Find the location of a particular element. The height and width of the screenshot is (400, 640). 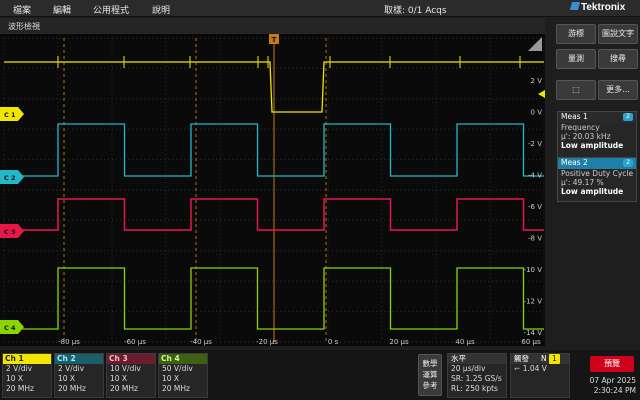

menu-utilities: 公用程式 is located at coordinates (111, 9).